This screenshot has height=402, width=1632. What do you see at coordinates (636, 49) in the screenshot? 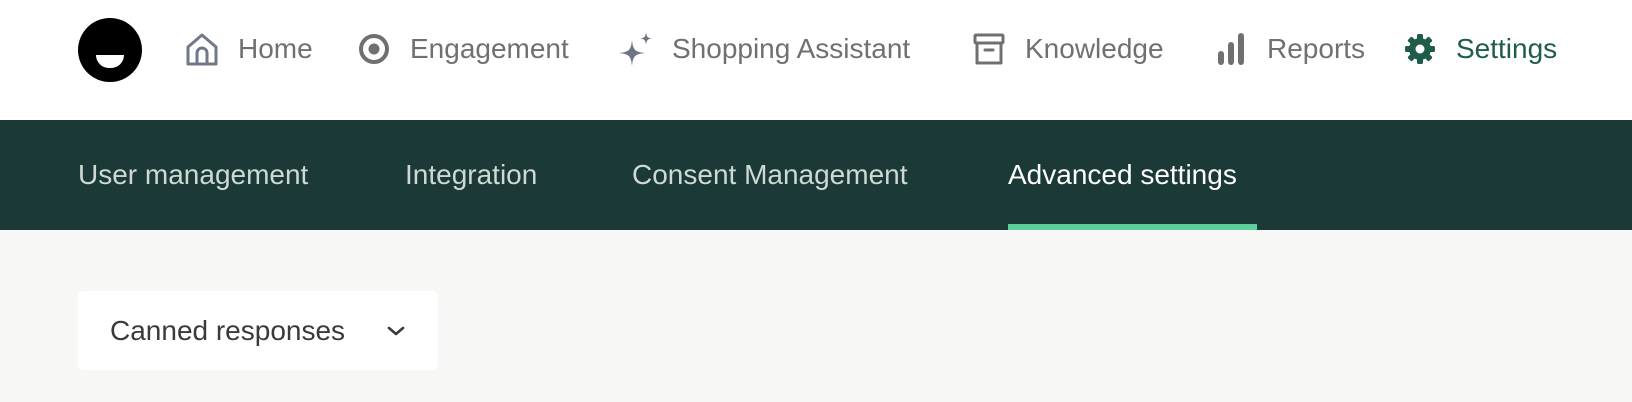
I see `sparkle-icon` at bounding box center [636, 49].